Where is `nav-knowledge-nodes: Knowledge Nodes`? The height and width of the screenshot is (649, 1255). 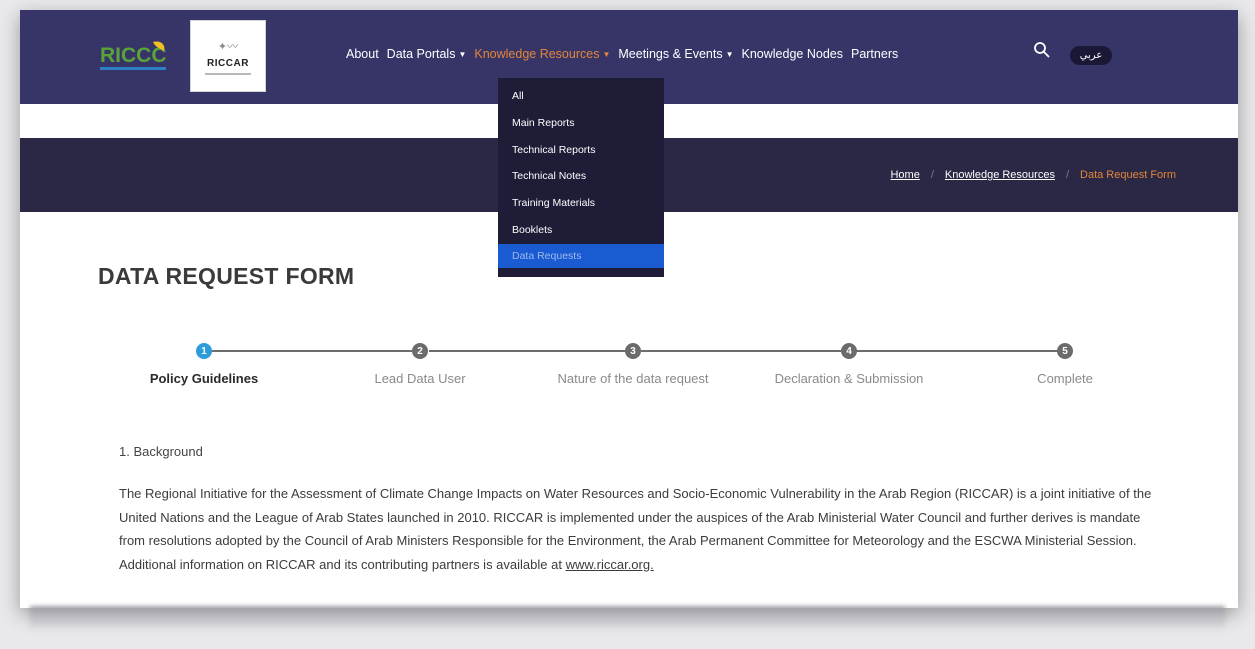 nav-knowledge-nodes: Knowledge Nodes is located at coordinates (792, 54).